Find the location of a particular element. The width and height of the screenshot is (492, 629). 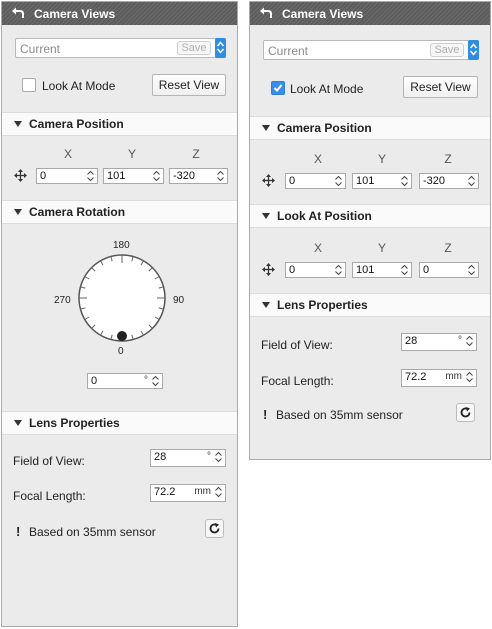

look-at-mode-label: Look At Mode is located at coordinates (327, 89).